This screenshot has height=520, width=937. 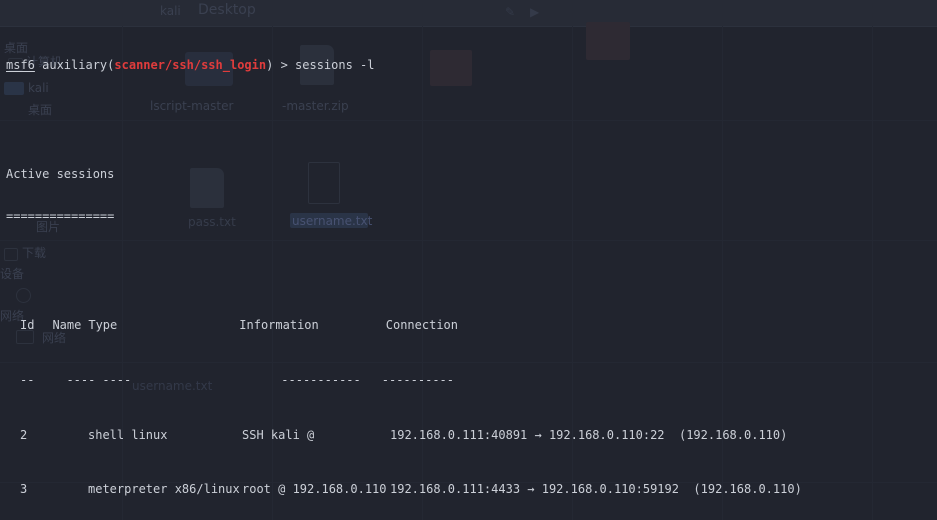 I want to click on active-sessions-title: Active sessions, so click(x=60, y=174).